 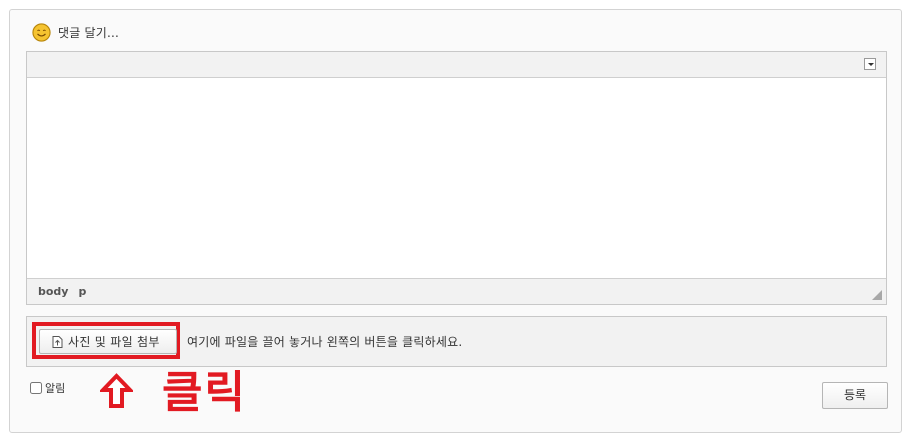 What do you see at coordinates (55, 388) in the screenshot?
I see `notify-label: 알림` at bounding box center [55, 388].